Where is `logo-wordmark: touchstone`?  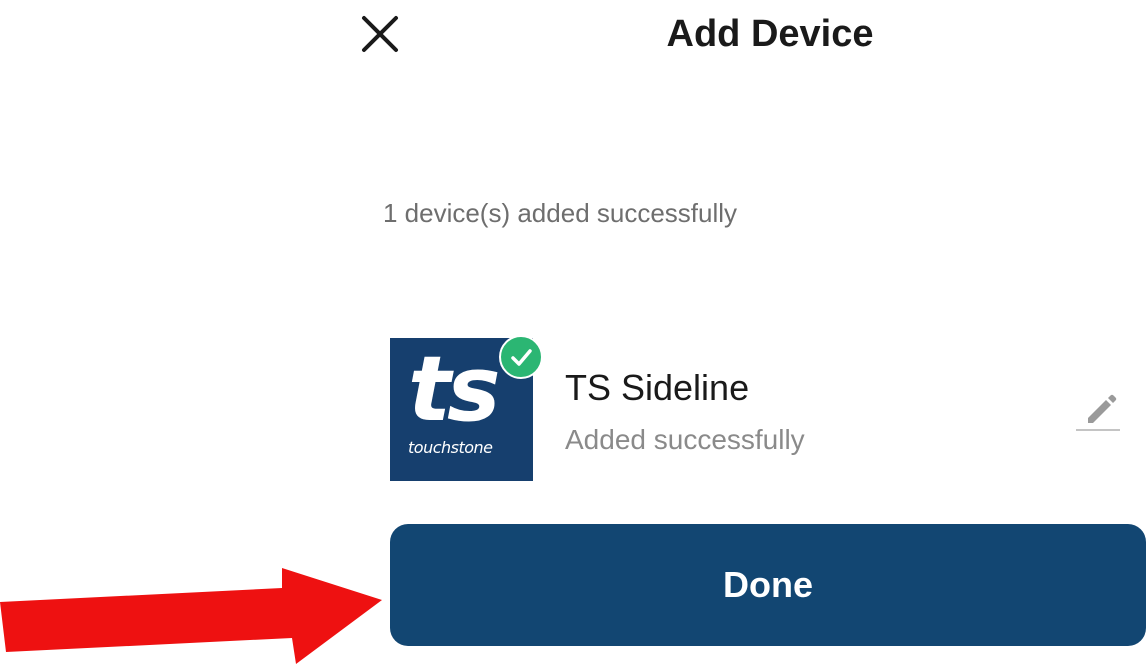 logo-wordmark: touchstone is located at coordinates (450, 447).